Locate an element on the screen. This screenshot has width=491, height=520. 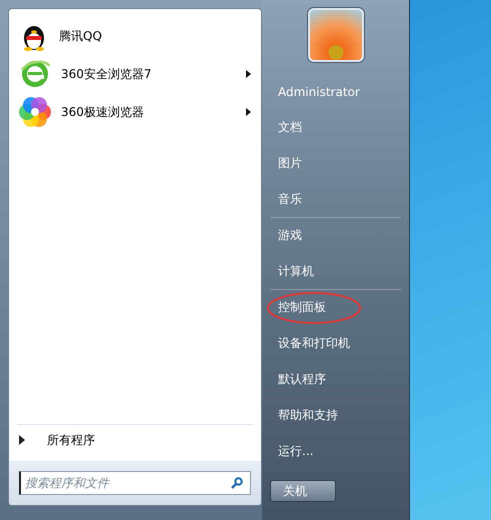
program-label: 腾讯QQ is located at coordinates (81, 36).